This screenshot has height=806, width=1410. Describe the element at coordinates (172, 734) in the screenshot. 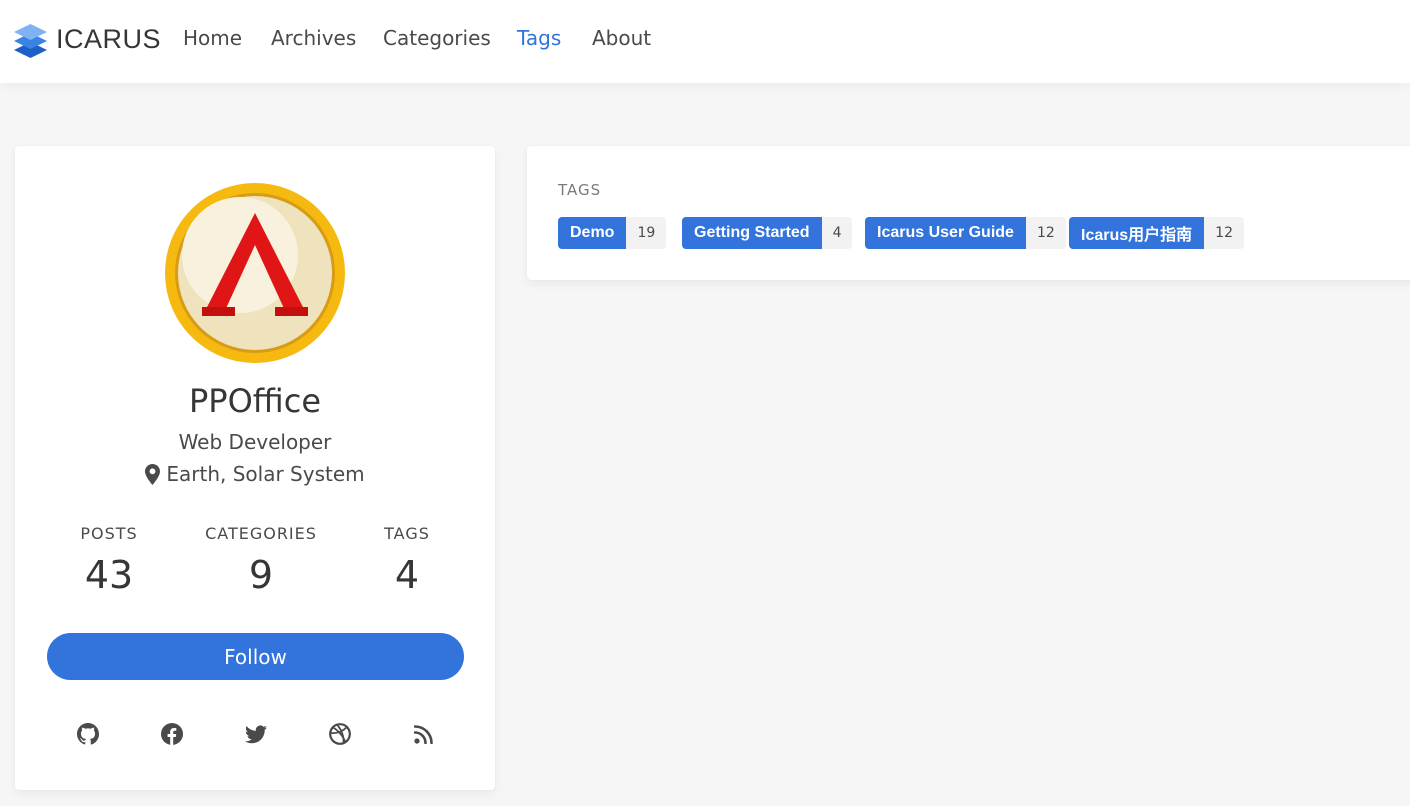

I see `facebook-icon` at that location.